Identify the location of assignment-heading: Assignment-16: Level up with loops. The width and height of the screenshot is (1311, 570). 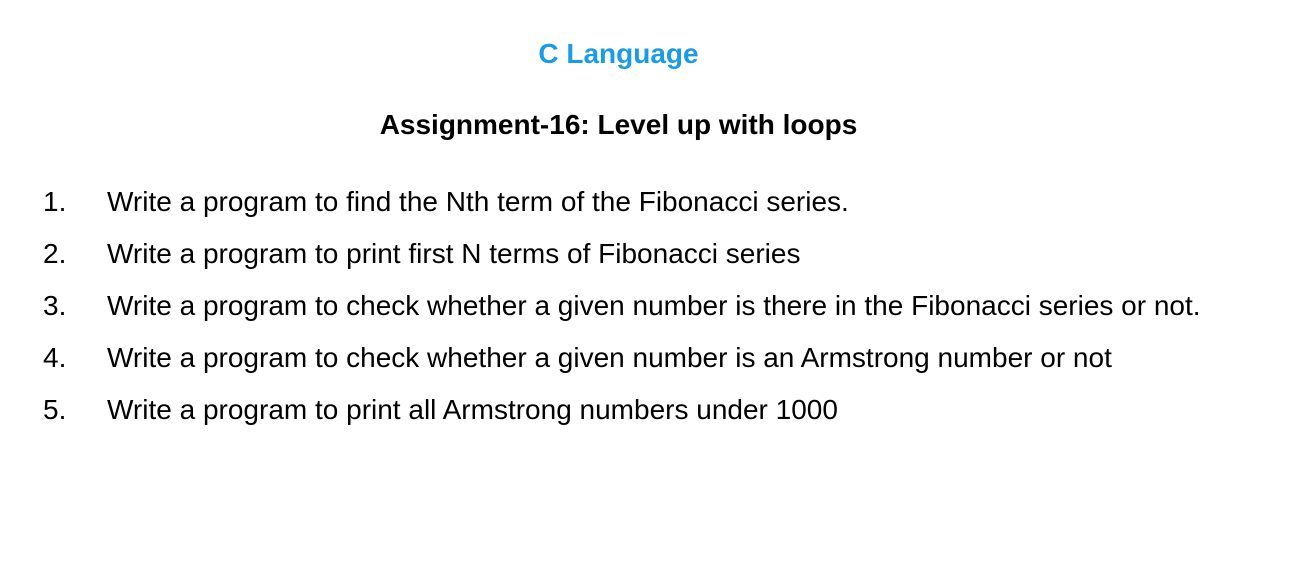
(618, 124).